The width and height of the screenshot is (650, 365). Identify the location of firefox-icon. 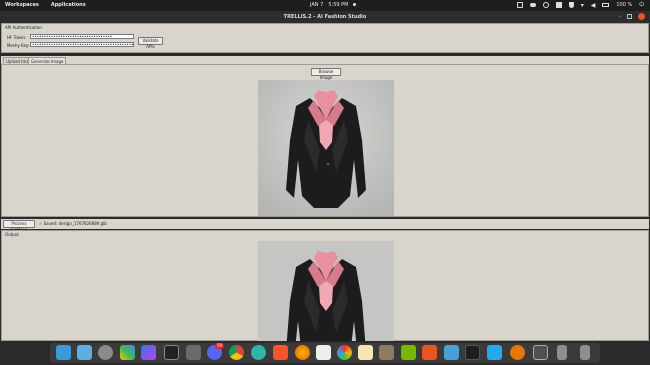
(302, 352).